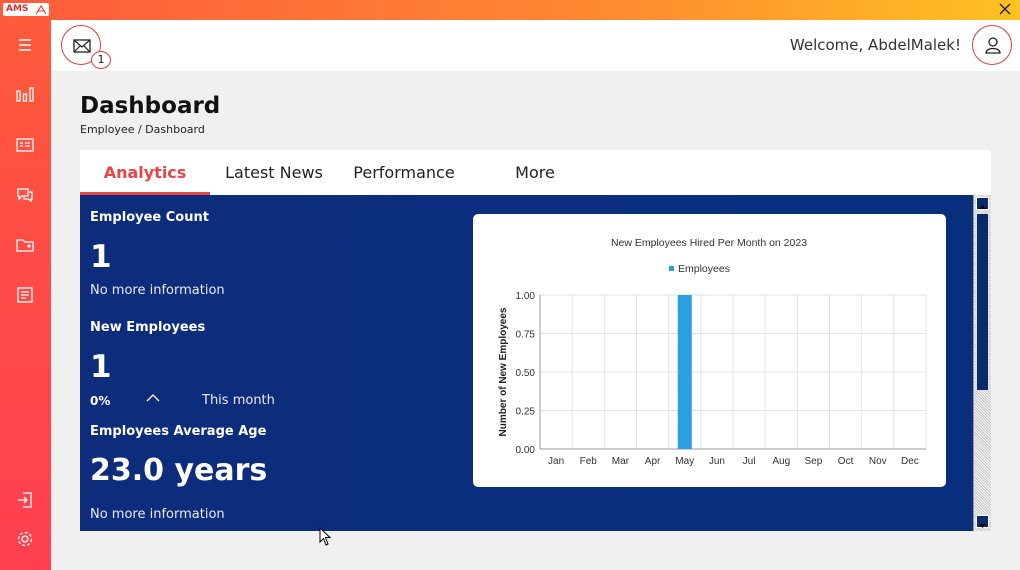 This screenshot has height=570, width=1020. Describe the element at coordinates (101, 257) in the screenshot. I see `employee-count-value: 1` at that location.